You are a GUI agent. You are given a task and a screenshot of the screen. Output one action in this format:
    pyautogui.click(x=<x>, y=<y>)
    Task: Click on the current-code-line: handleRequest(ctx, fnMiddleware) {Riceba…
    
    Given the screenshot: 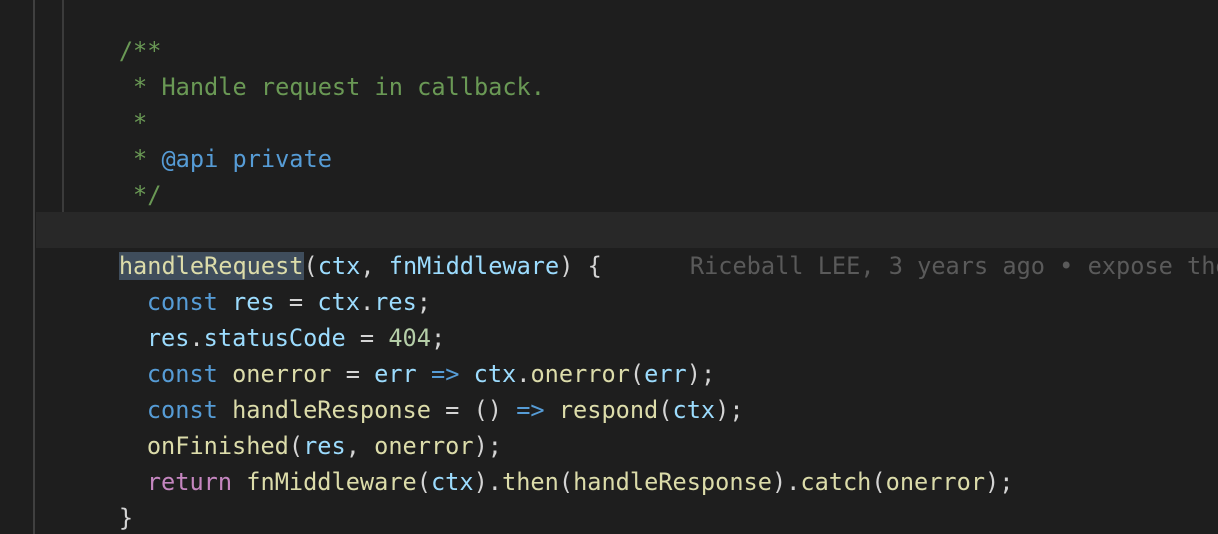 What is the action you would take?
    pyautogui.click(x=627, y=246)
    